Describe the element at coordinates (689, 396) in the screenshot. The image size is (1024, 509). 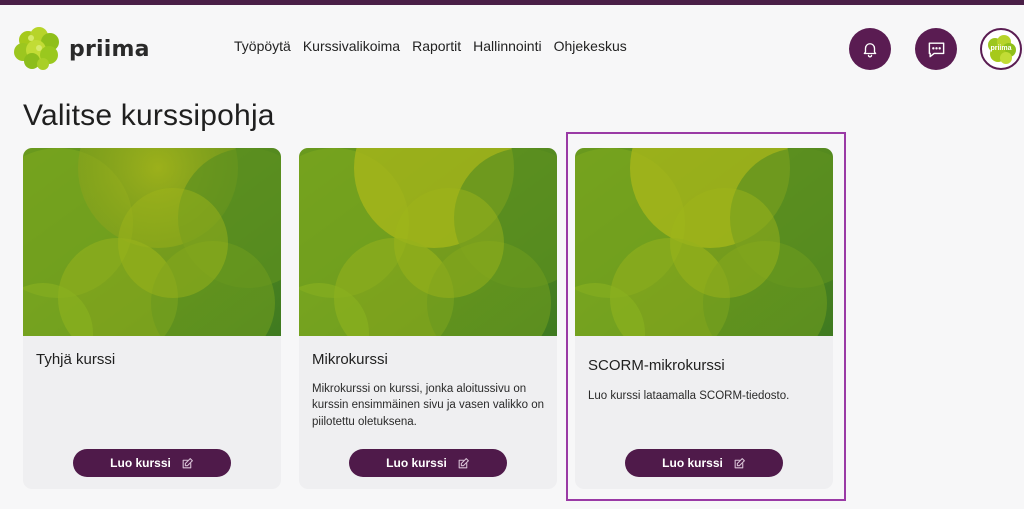
I see `card-description: Luo kurssi lataamalla SCORM-tiedosto.` at that location.